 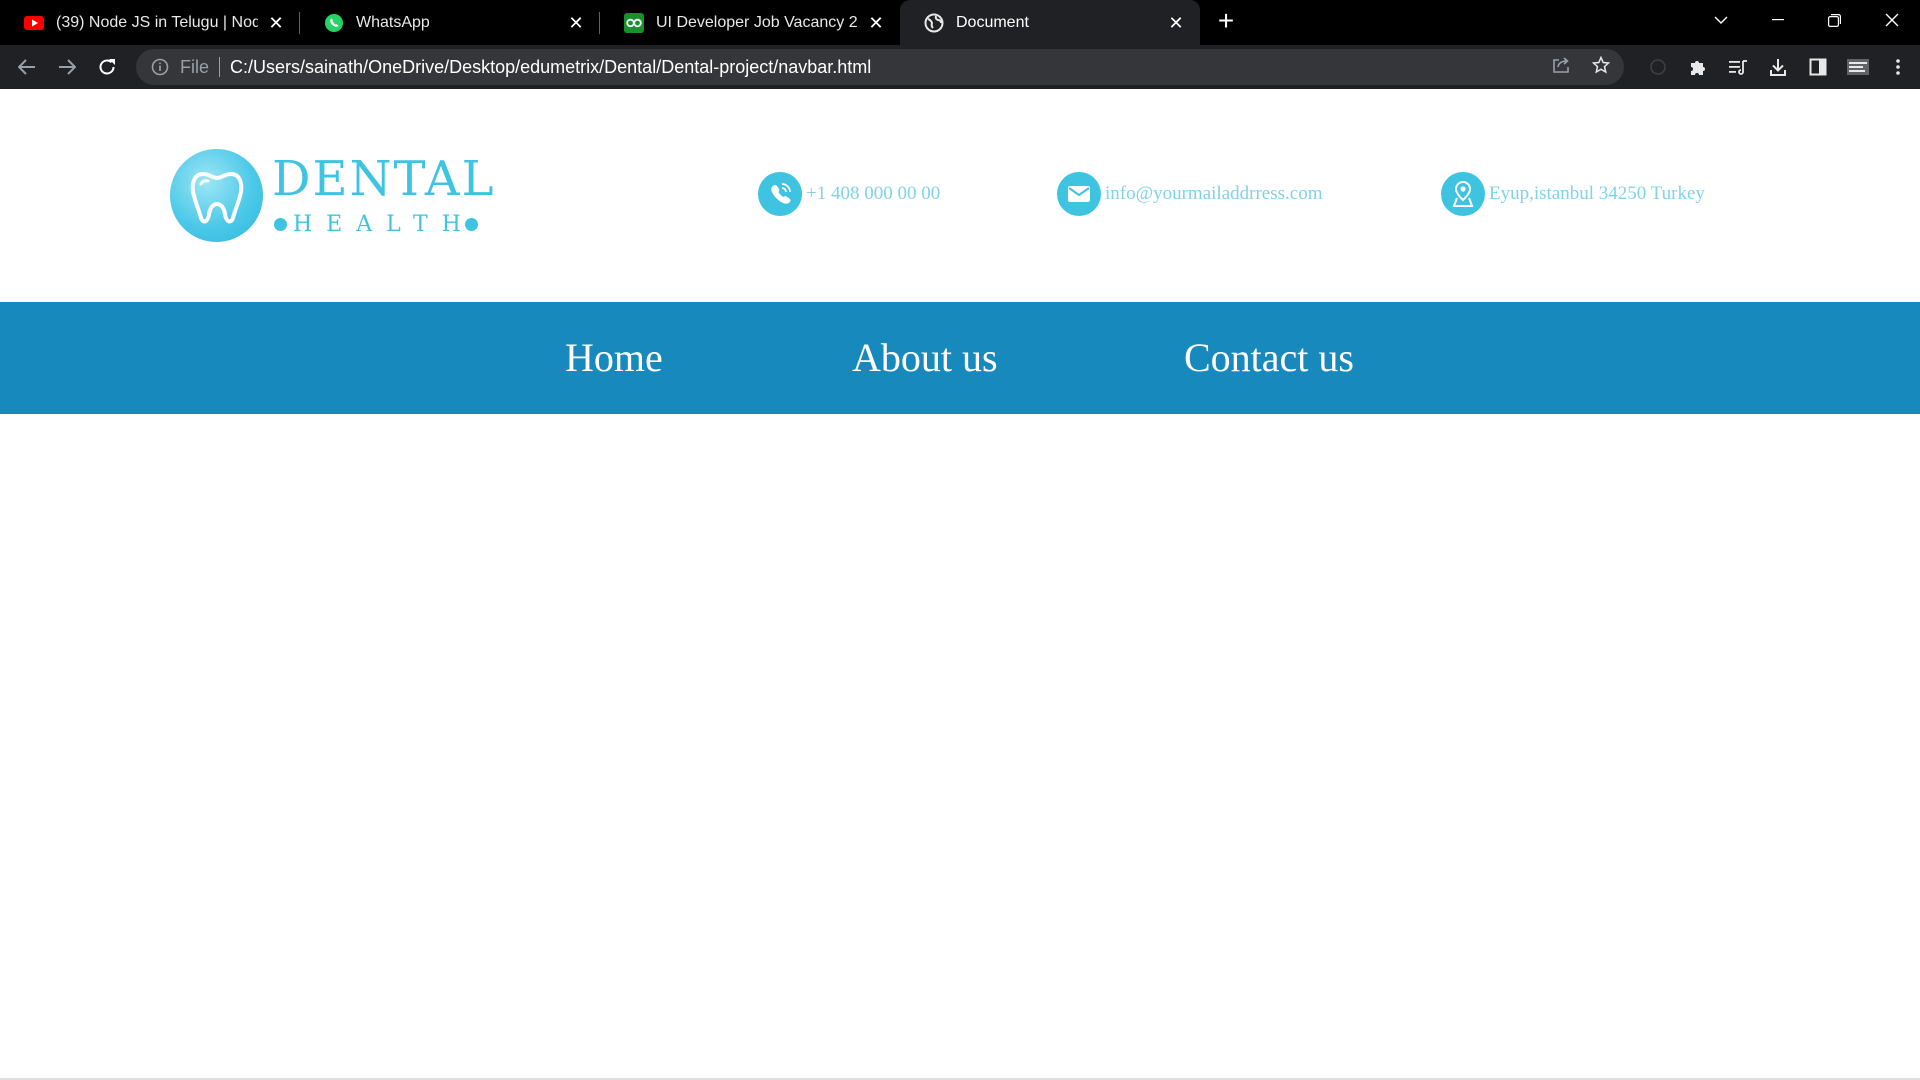 I want to click on tab-job-vacancy: UI Developer Job Vacancy 2023 a ✕, so click(x=750, y=22).